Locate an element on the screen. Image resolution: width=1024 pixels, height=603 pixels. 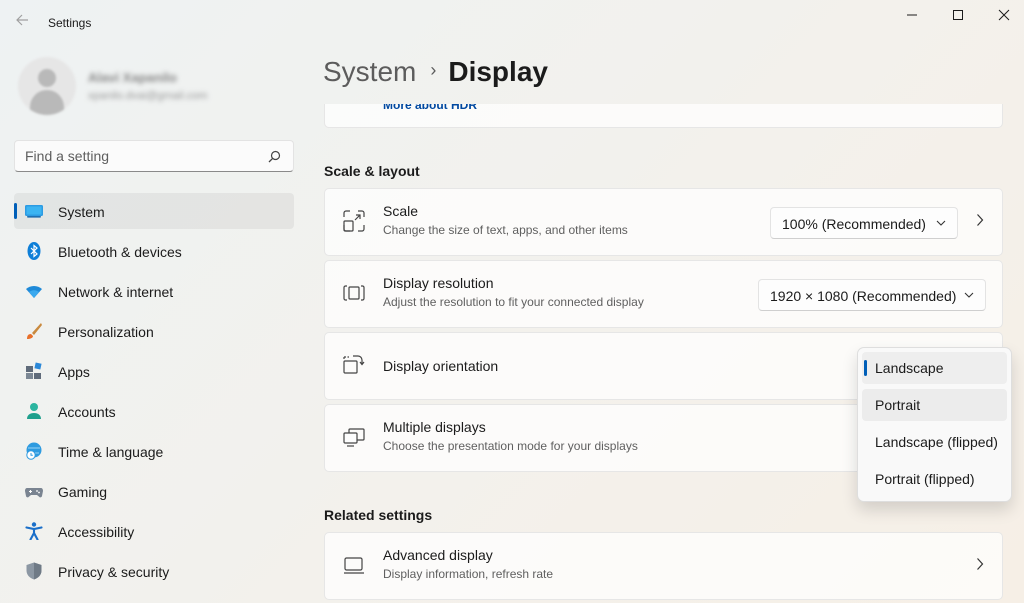
sidebar-item-privacy-security: Privacy & security is located at coordinates (154, 571).